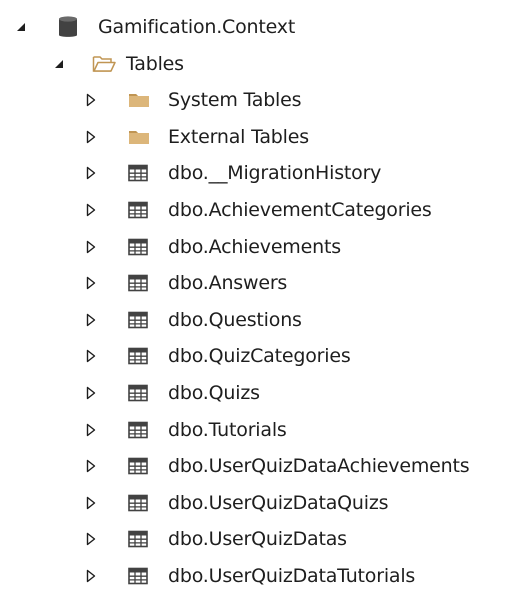 The width and height of the screenshot is (518, 594). I want to click on tree-node-table-quizcategories: dbo.QuizCategories, so click(259, 356).